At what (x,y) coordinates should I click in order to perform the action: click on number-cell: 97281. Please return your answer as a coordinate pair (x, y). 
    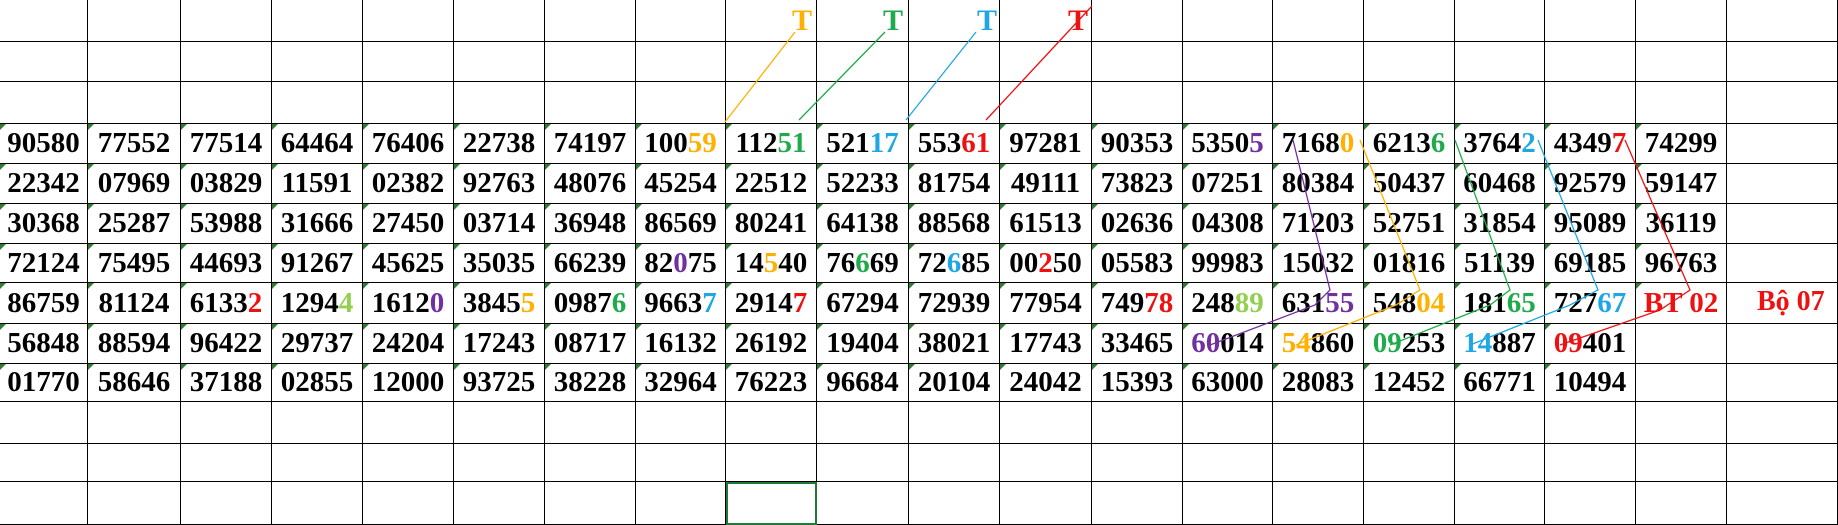
    Looking at the image, I should click on (1046, 144).